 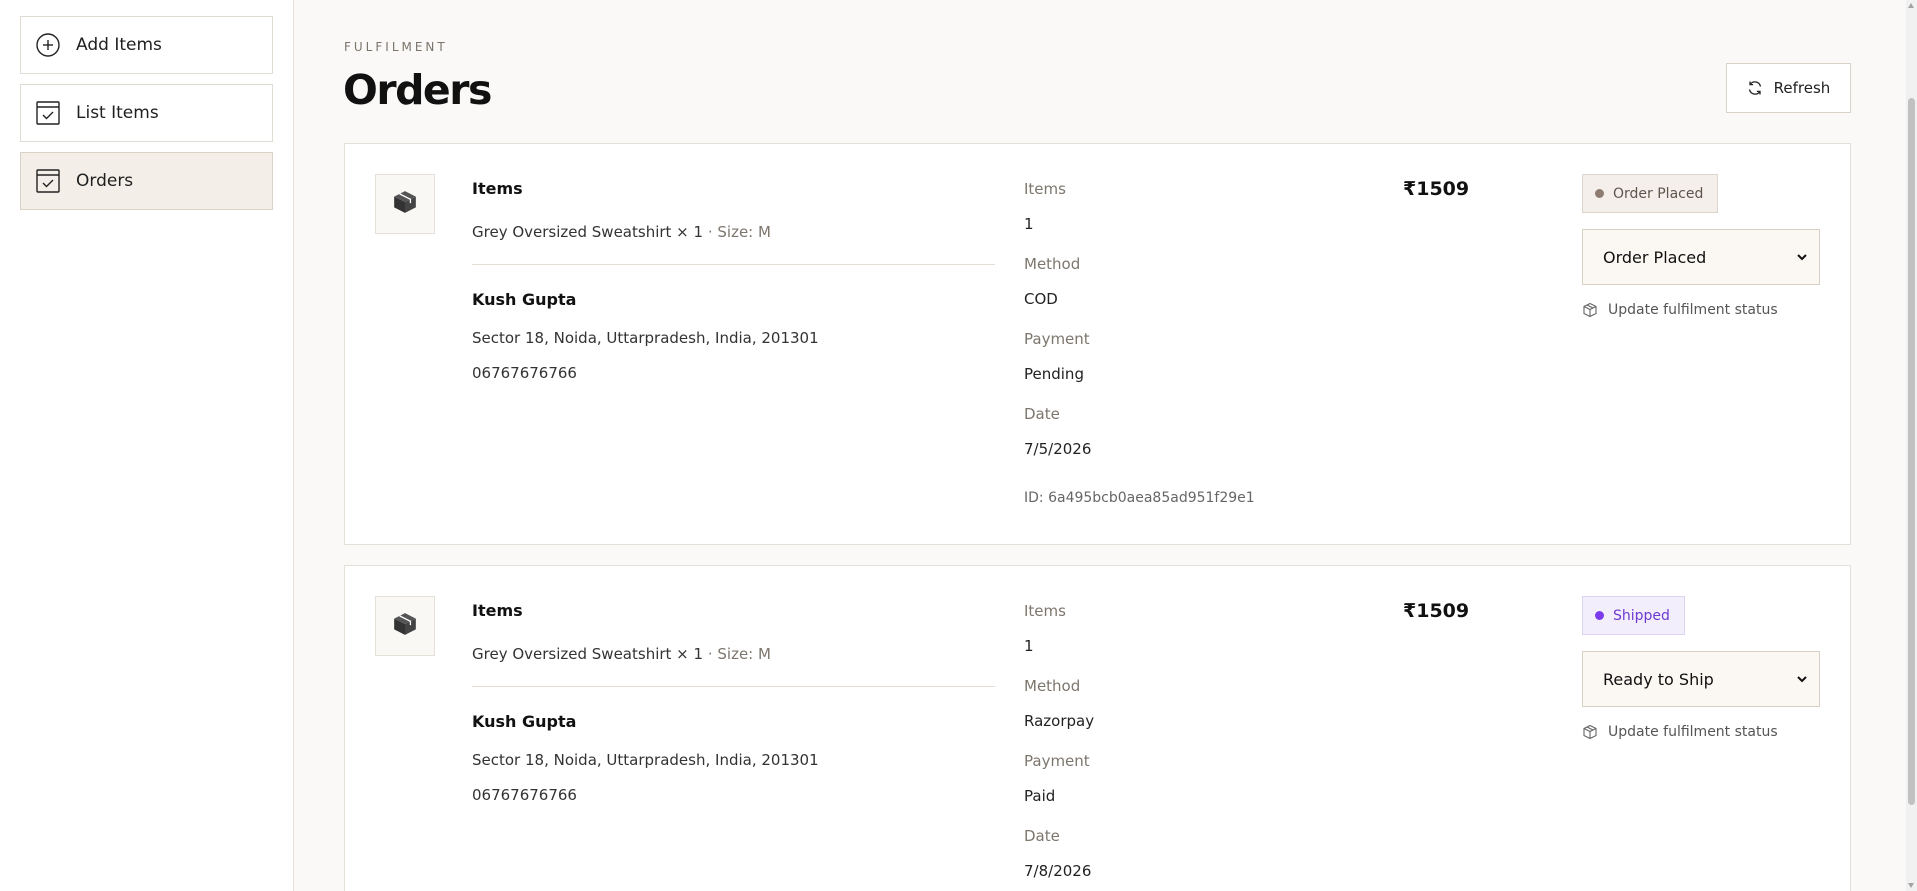 I want to click on plus-circle-icon, so click(x=48, y=45).